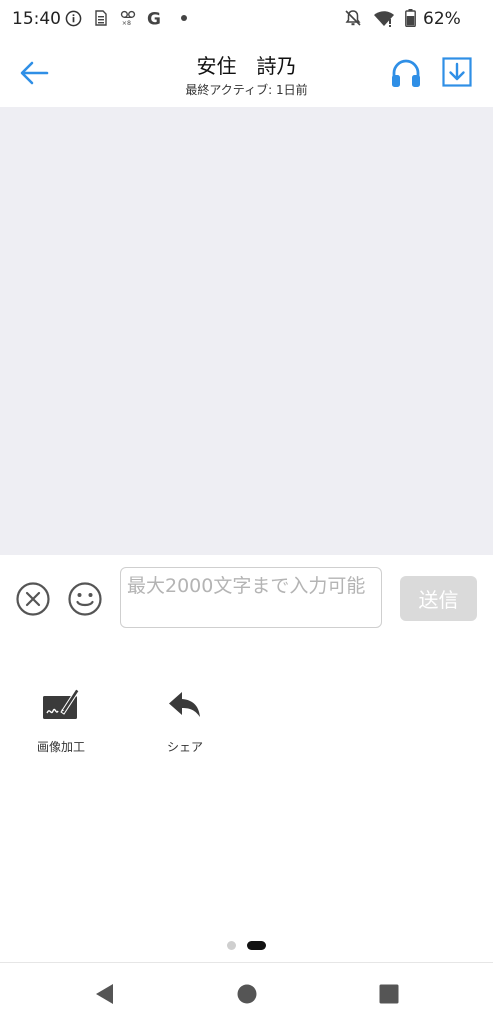 The width and height of the screenshot is (493, 1025). I want to click on share-tool: シェア, so click(185, 716).